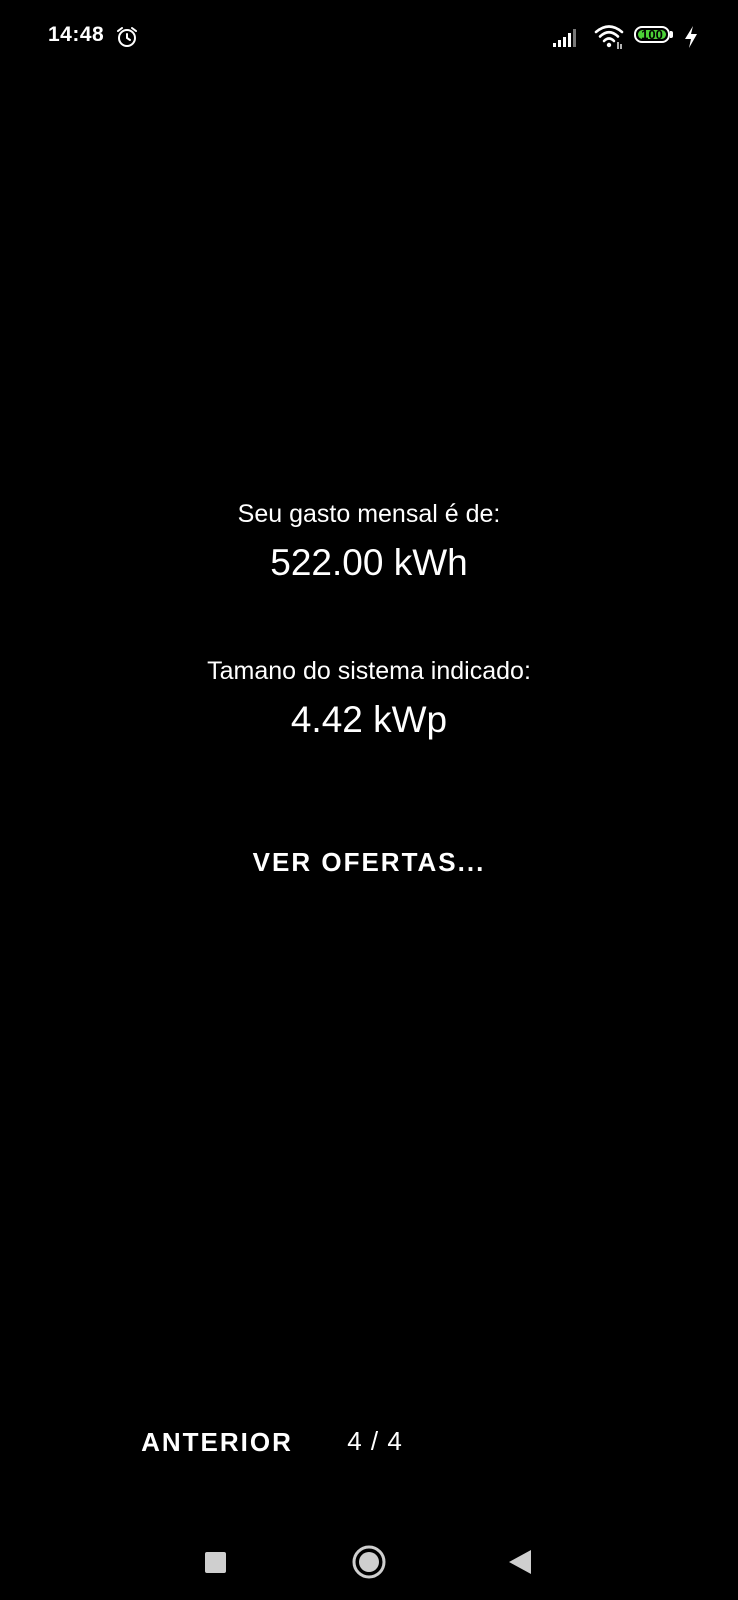 The height and width of the screenshot is (1600, 738). I want to click on status-time: 14:48, so click(76, 34).